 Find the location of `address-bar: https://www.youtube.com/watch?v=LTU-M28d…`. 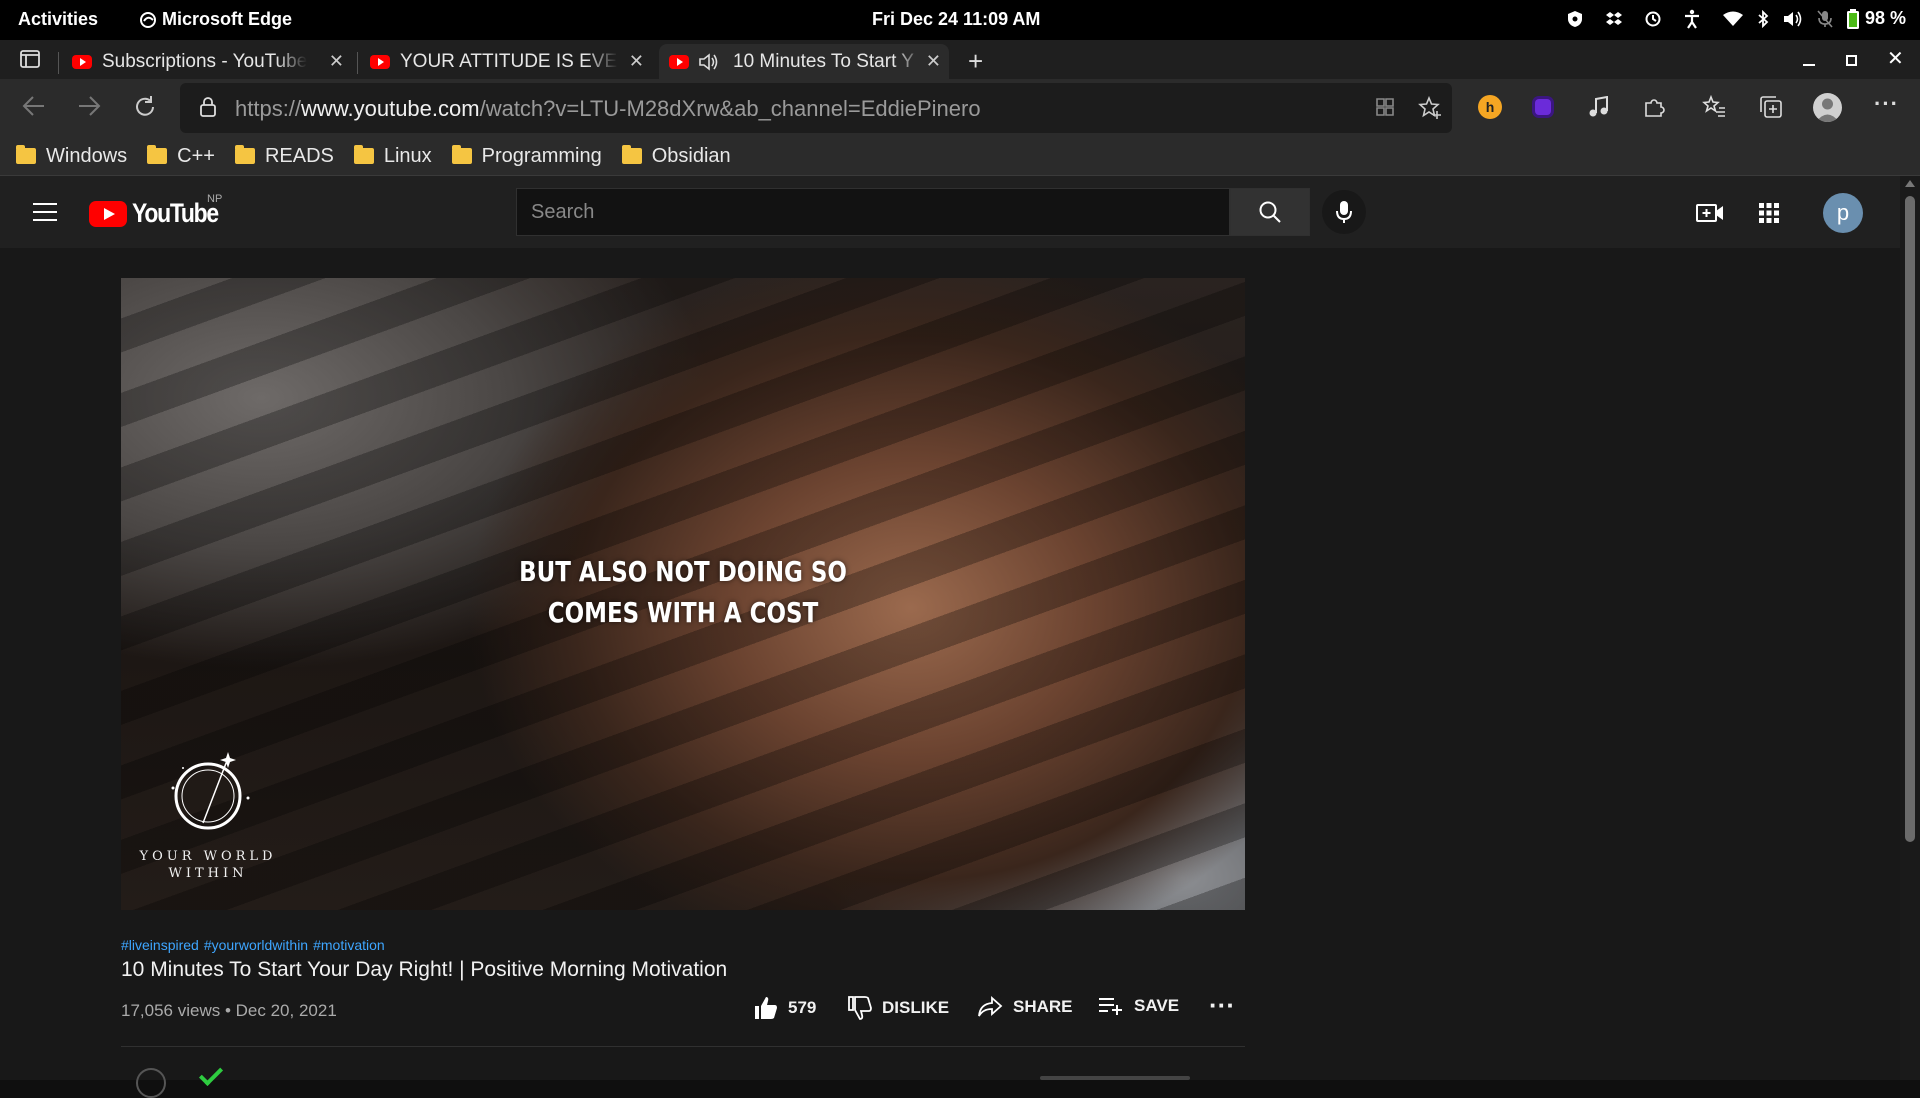

address-bar: https://www.youtube.com/watch?v=LTU-M28d… is located at coordinates (816, 108).